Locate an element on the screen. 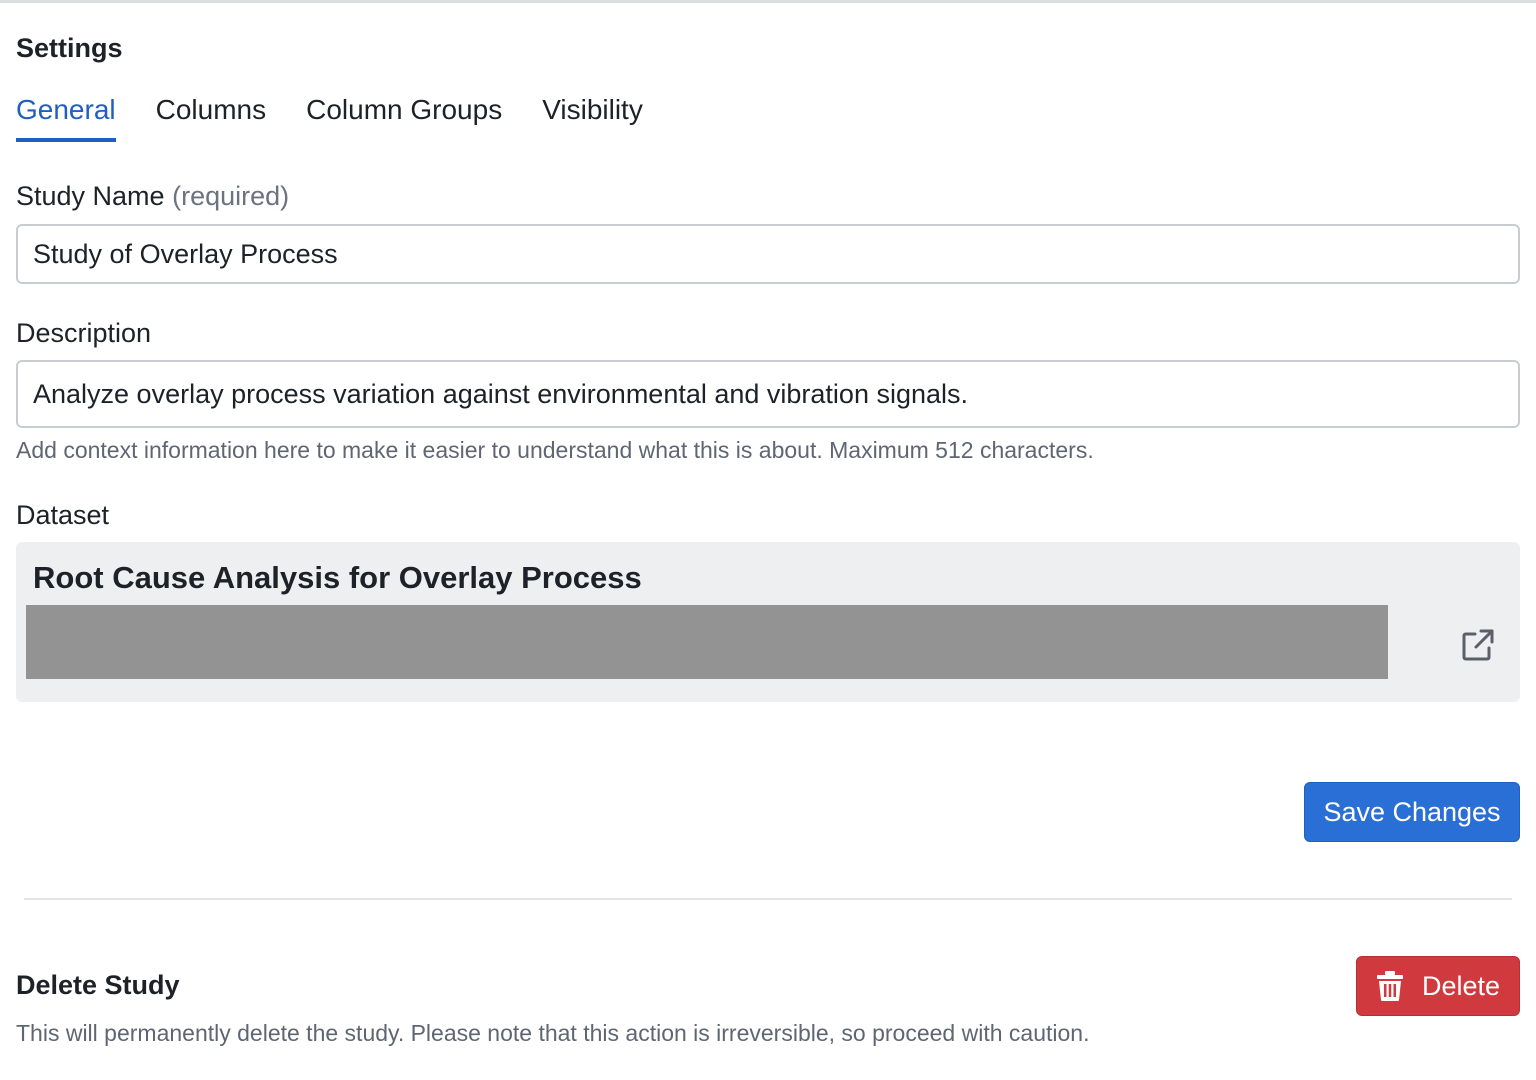 Image resolution: width=1536 pixels, height=1080 pixels. tab-general: General is located at coordinates (66, 117).